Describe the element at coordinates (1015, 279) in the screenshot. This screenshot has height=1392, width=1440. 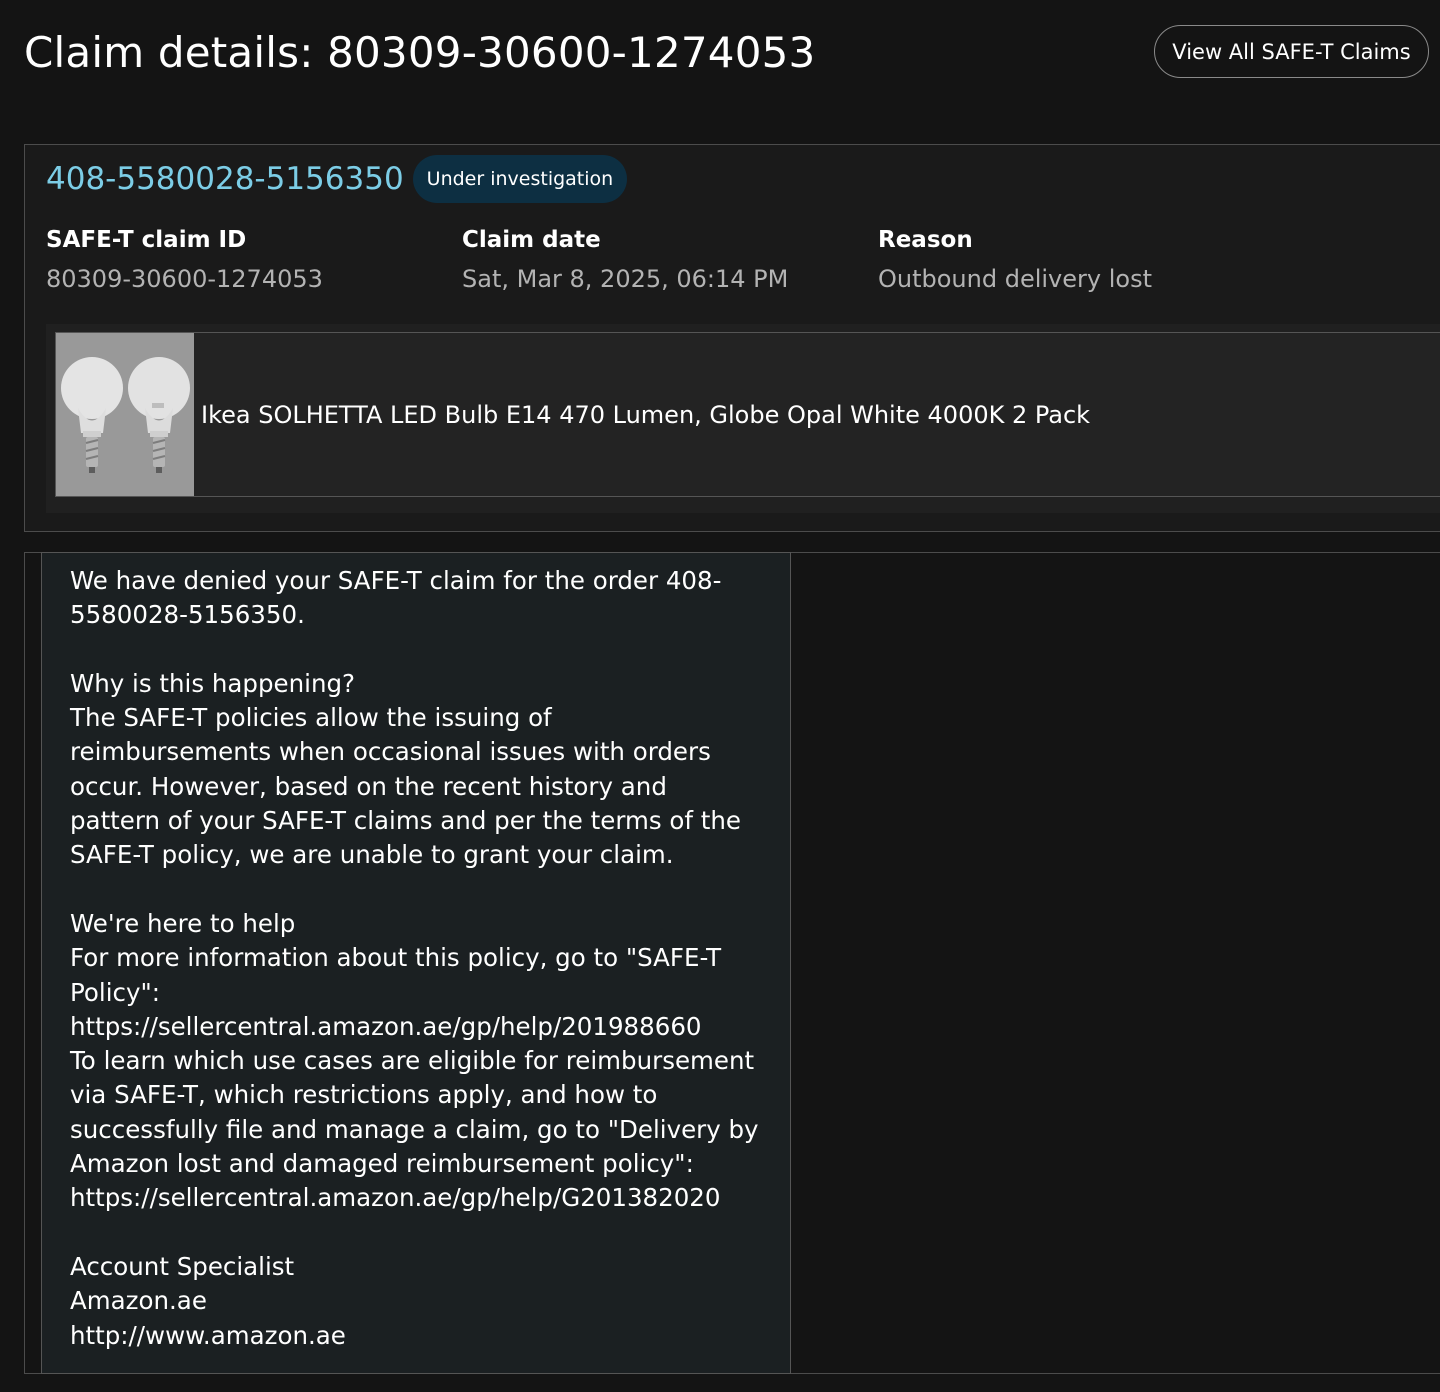
I see `reason-value: Outbound delivery lost` at that location.